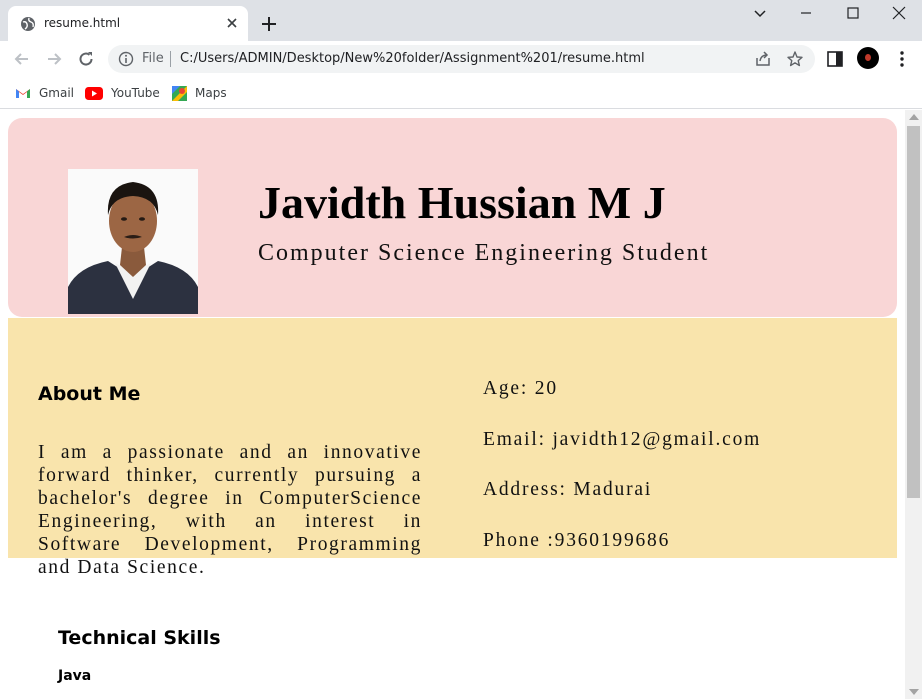  I want to click on bookmark-label: Gmail, so click(57, 93).